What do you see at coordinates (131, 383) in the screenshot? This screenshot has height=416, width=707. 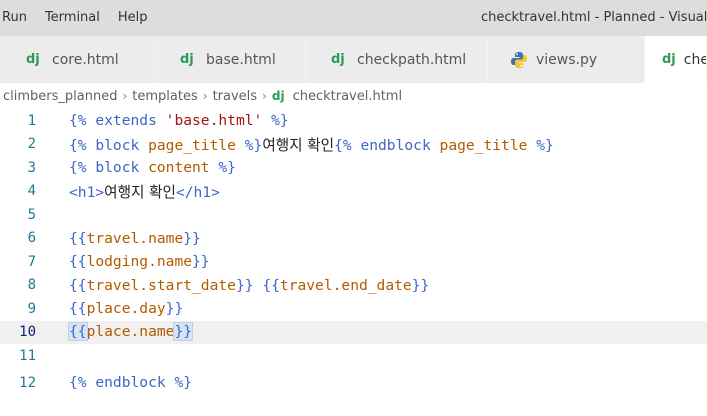 I see `code-text: {% endblock %}` at bounding box center [131, 383].